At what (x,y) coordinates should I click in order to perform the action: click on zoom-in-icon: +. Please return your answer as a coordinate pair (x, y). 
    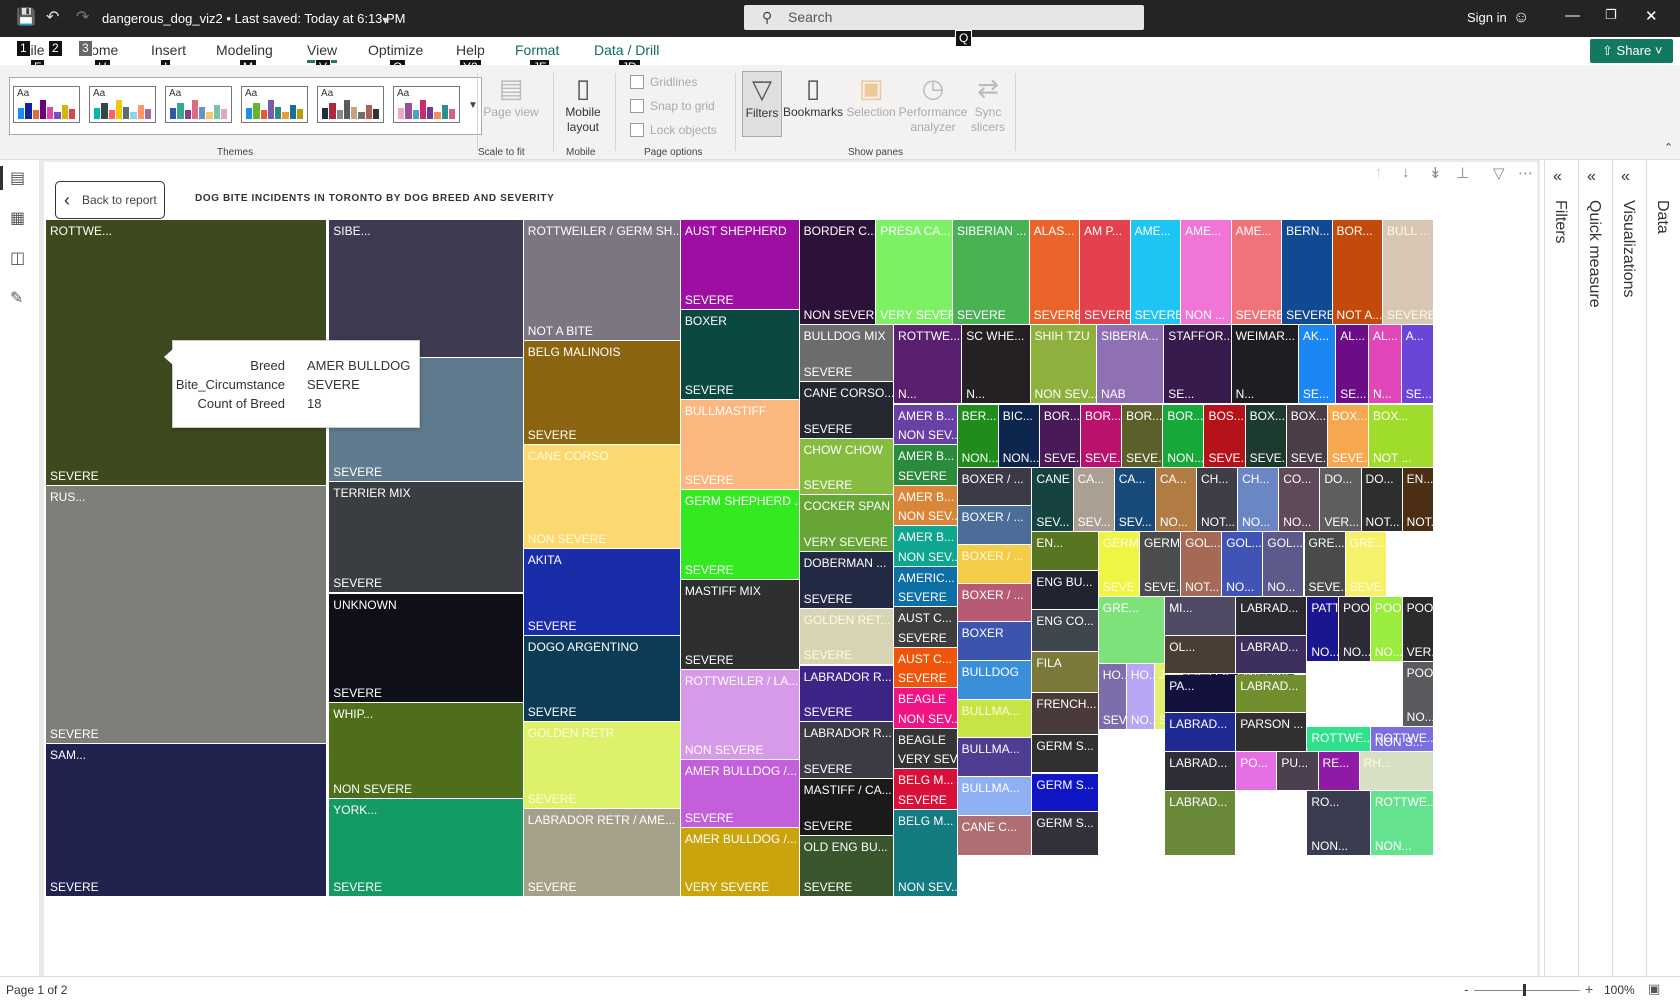
    Looking at the image, I should click on (1589, 989).